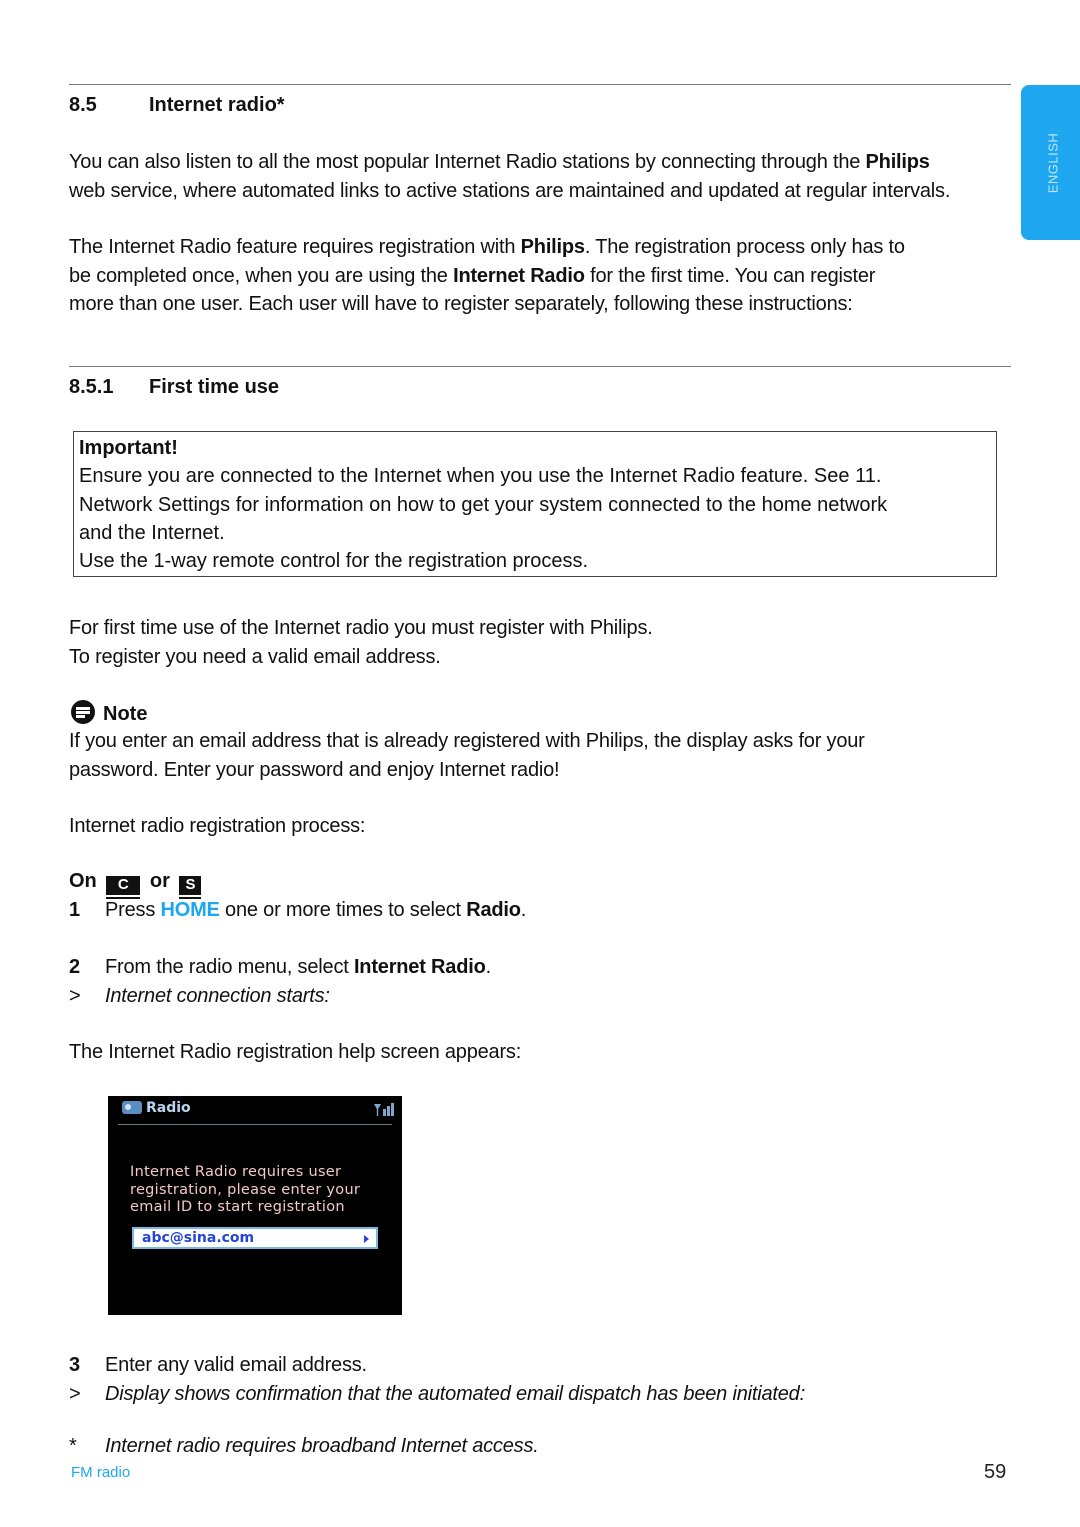  What do you see at coordinates (255, 1124) in the screenshot?
I see `screen-header-divider` at bounding box center [255, 1124].